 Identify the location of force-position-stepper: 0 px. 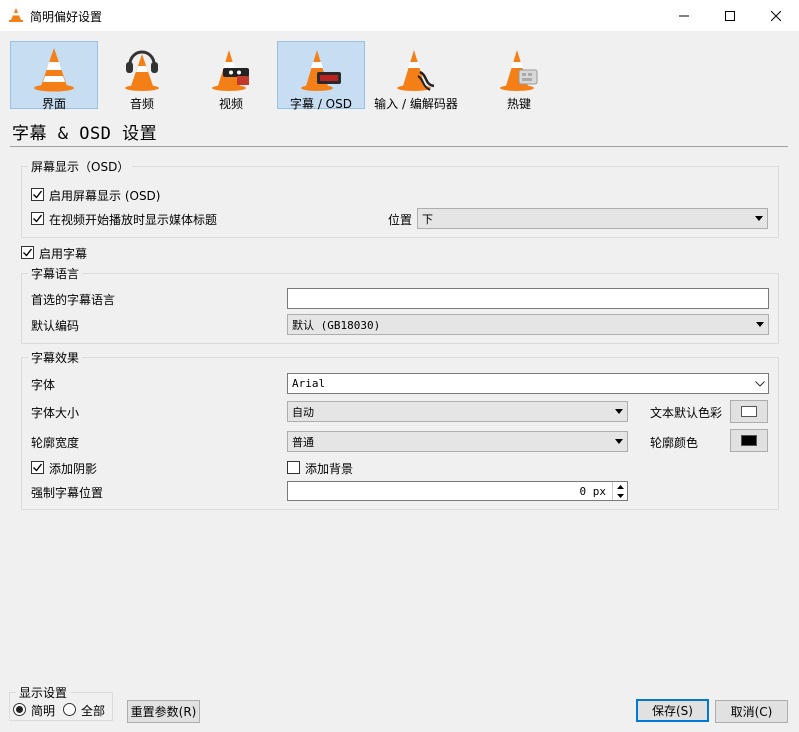
(457, 491).